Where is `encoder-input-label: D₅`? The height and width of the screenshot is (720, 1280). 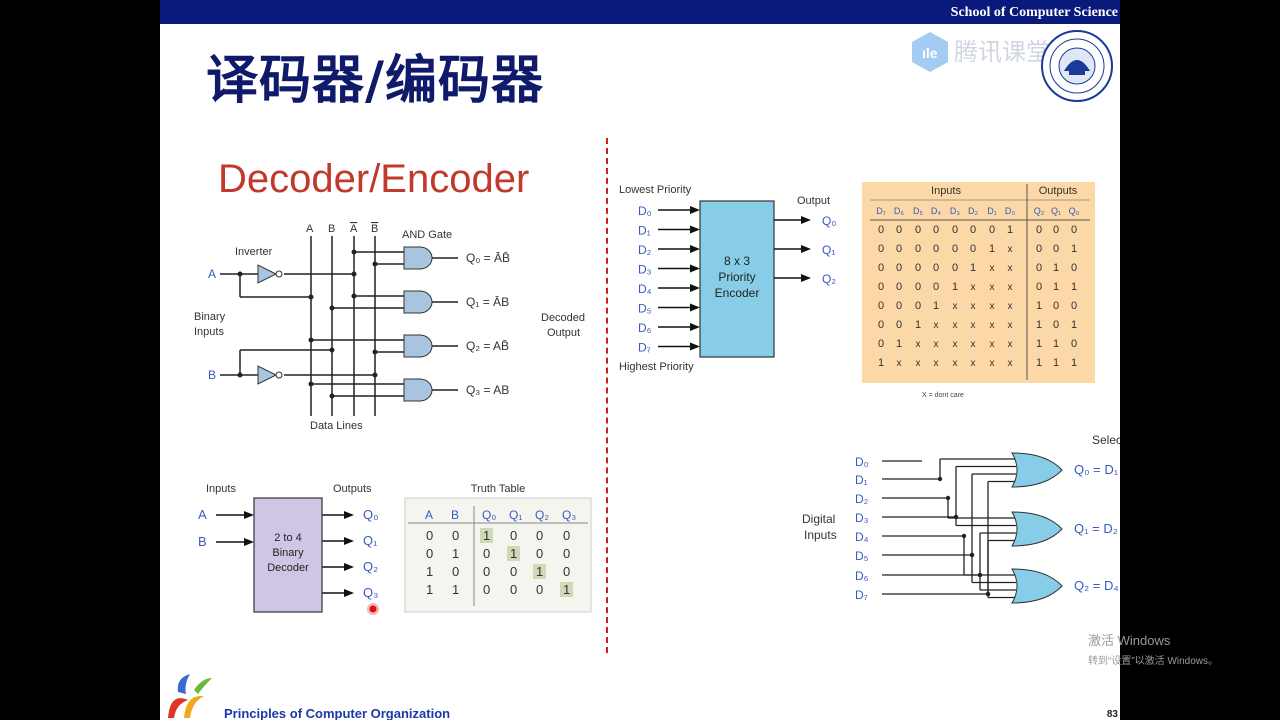
encoder-input-label: D₅ is located at coordinates (645, 309).